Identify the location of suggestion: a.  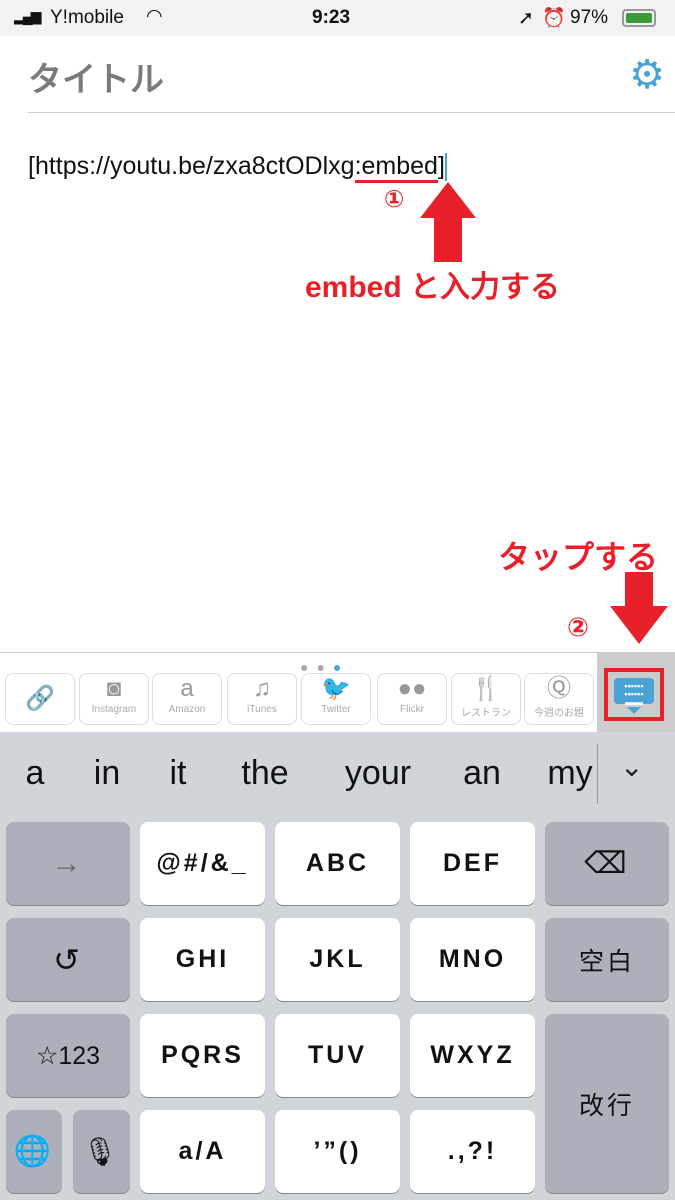
(35, 773).